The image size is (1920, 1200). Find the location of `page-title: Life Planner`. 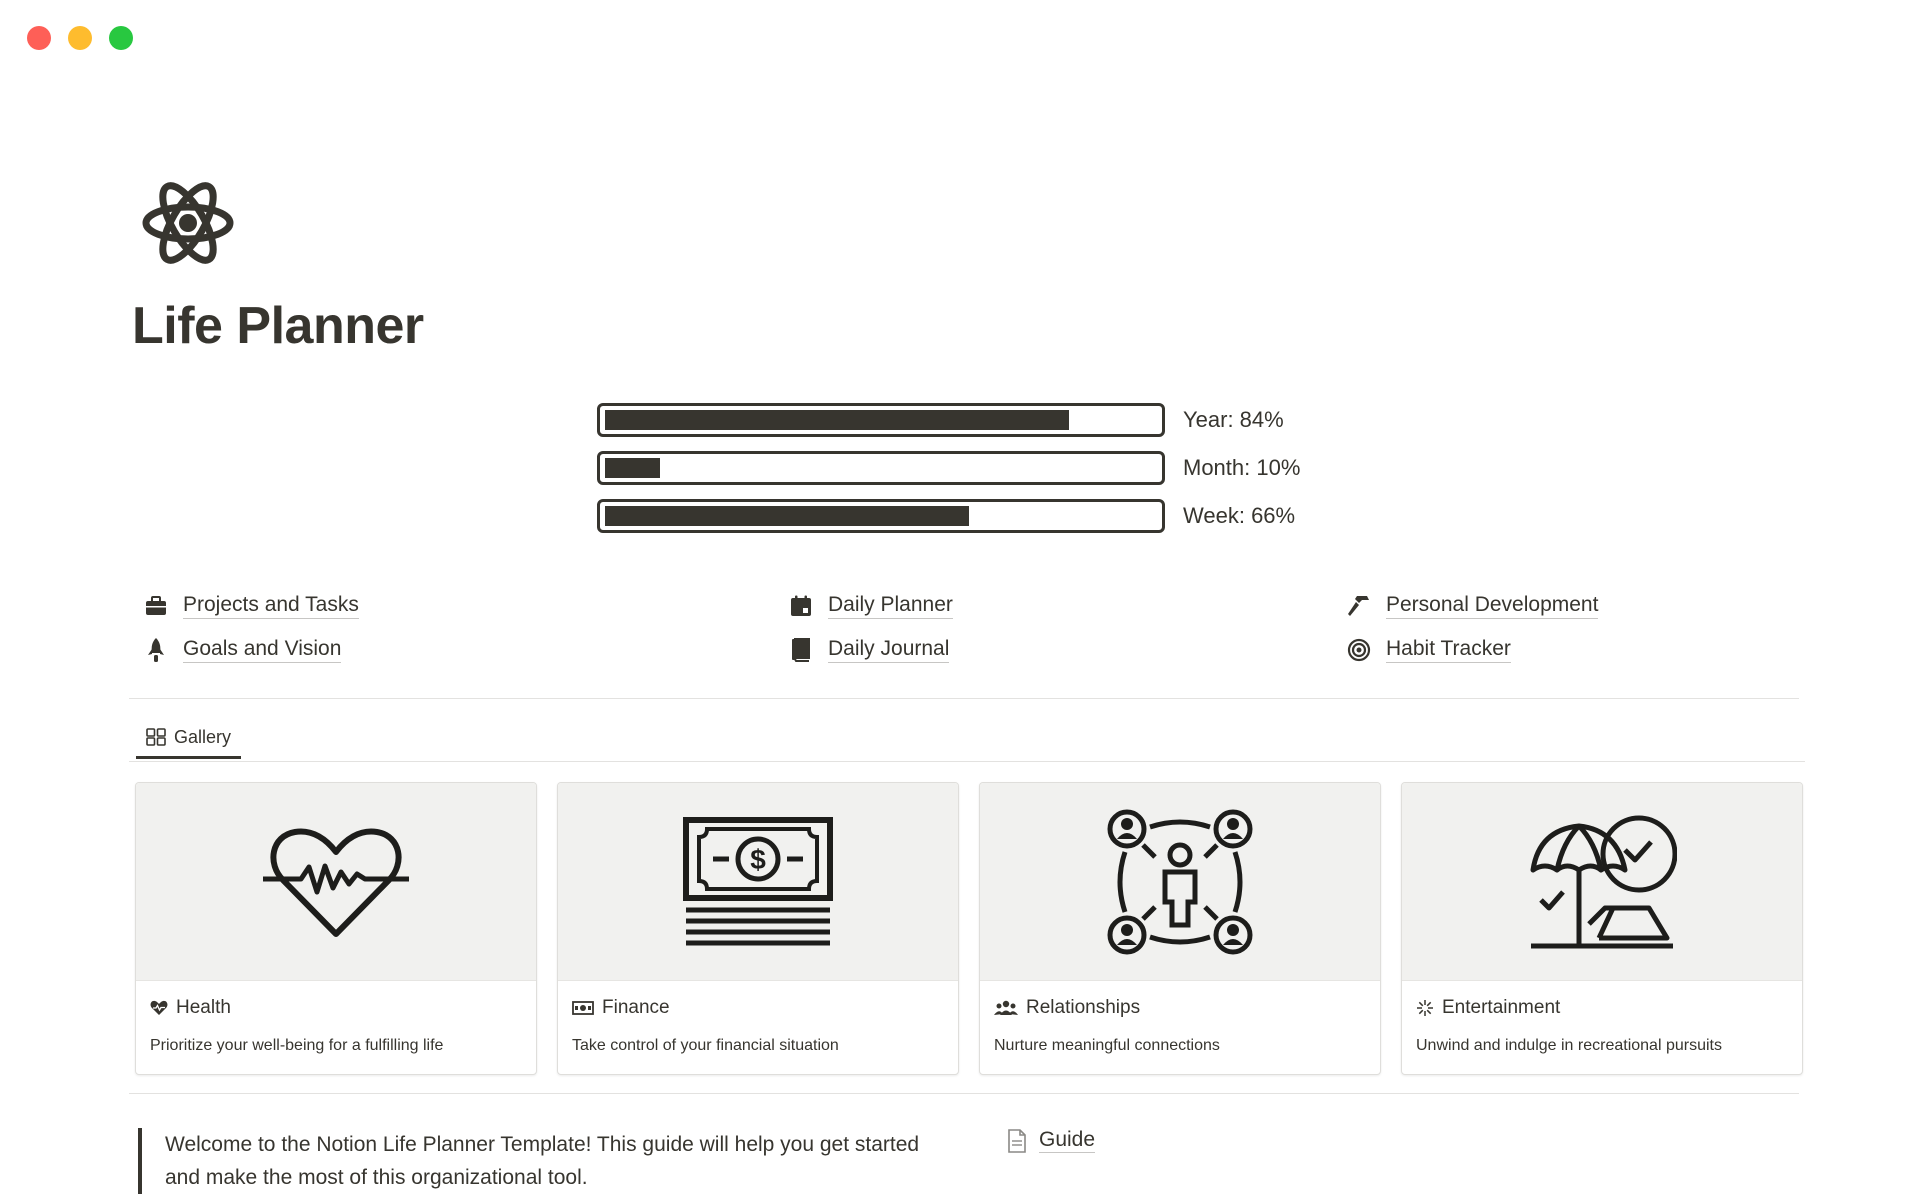

page-title: Life Planner is located at coordinates (278, 326).